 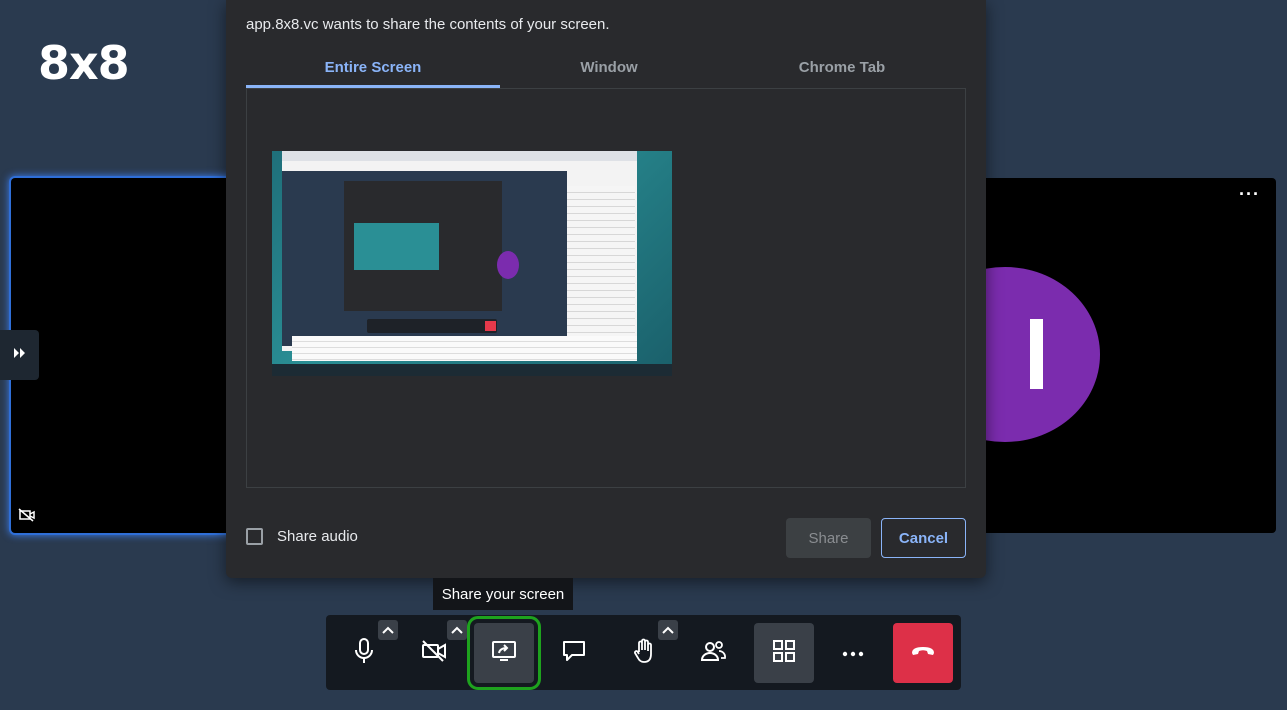 What do you see at coordinates (828, 538) in the screenshot?
I see `share-button: Share` at bounding box center [828, 538].